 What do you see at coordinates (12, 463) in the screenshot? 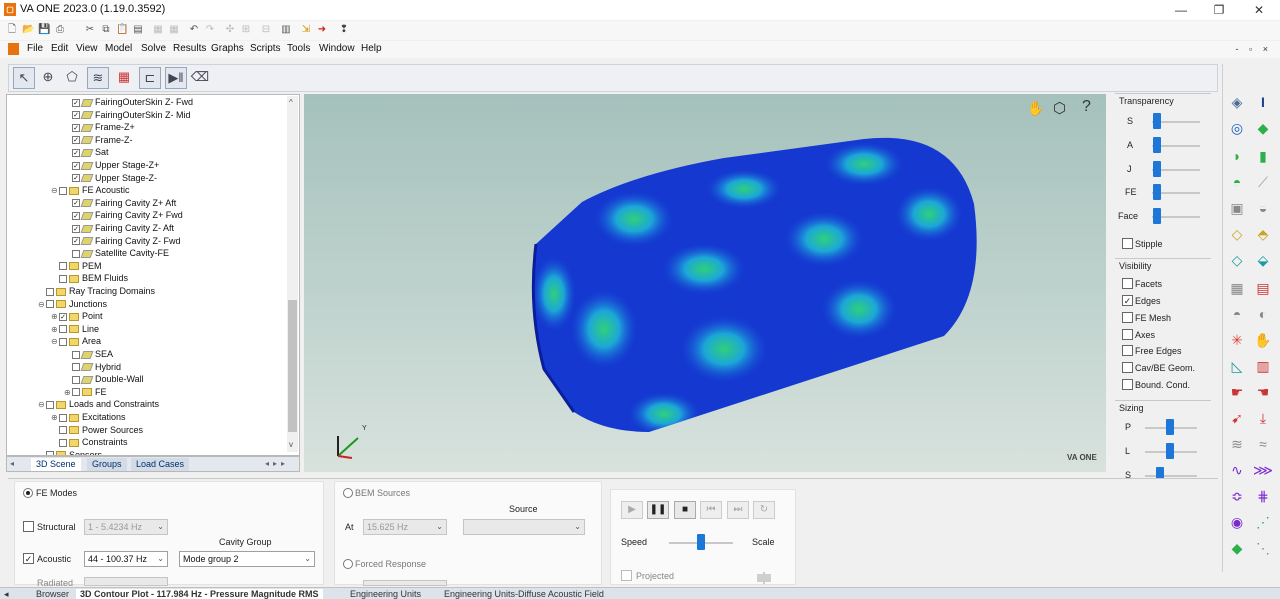
I see `tab-scroll-left-icon: ◂` at bounding box center [12, 463].